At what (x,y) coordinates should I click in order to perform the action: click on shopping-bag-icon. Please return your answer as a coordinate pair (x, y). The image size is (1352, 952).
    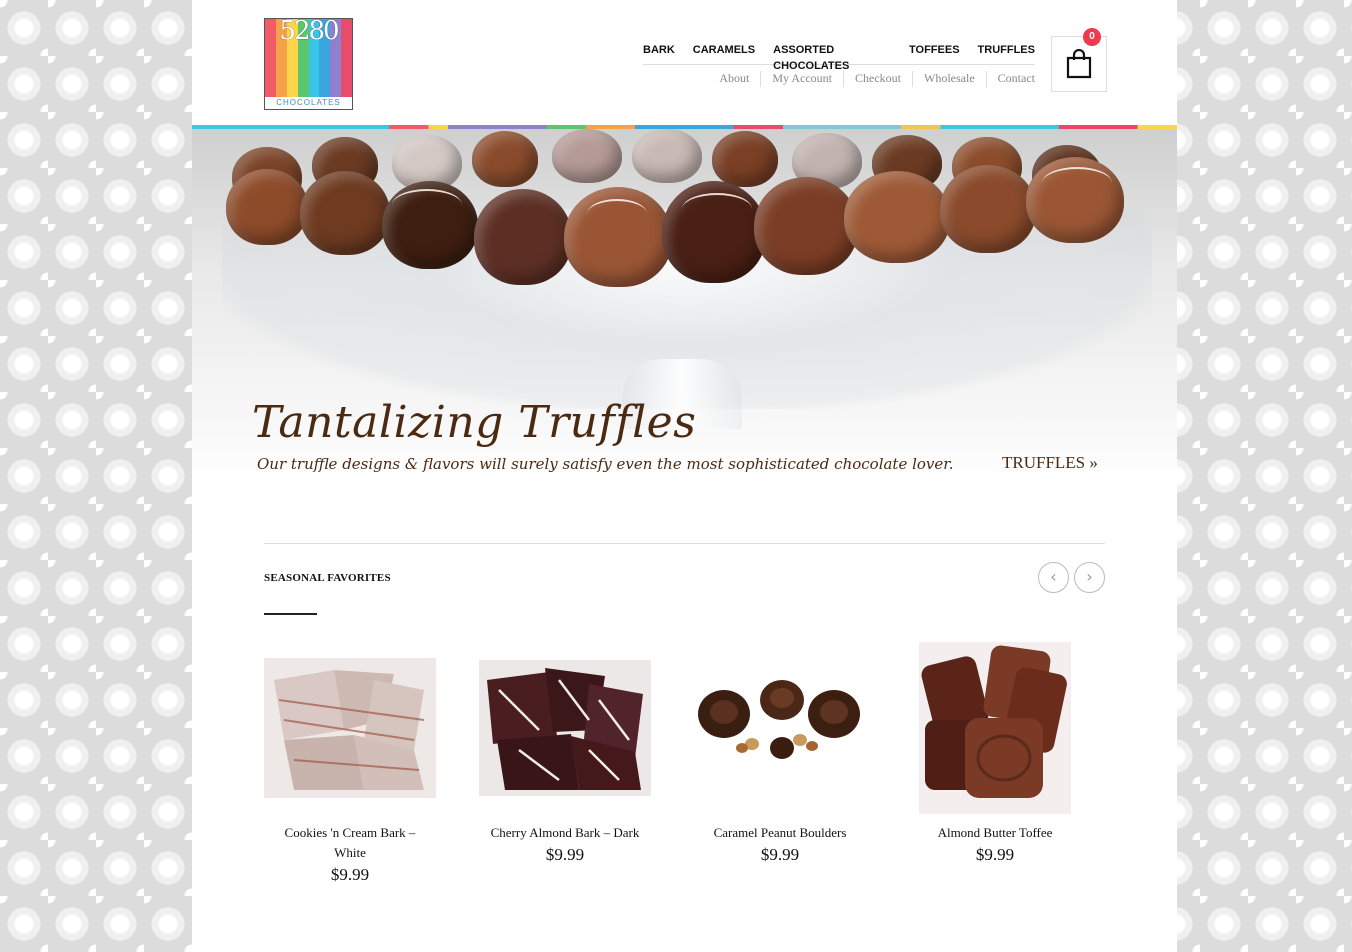
    Looking at the image, I should click on (1079, 64).